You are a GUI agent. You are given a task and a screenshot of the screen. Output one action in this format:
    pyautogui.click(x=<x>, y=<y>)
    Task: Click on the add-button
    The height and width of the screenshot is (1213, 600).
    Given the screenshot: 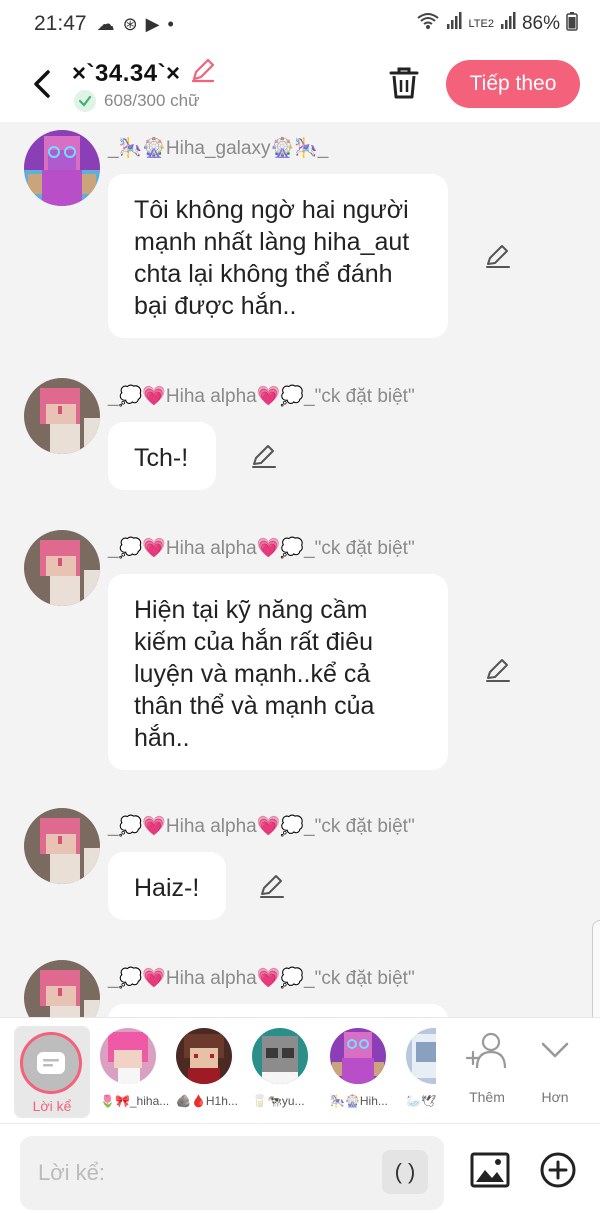 What is the action you would take?
    pyautogui.click(x=558, y=1170)
    